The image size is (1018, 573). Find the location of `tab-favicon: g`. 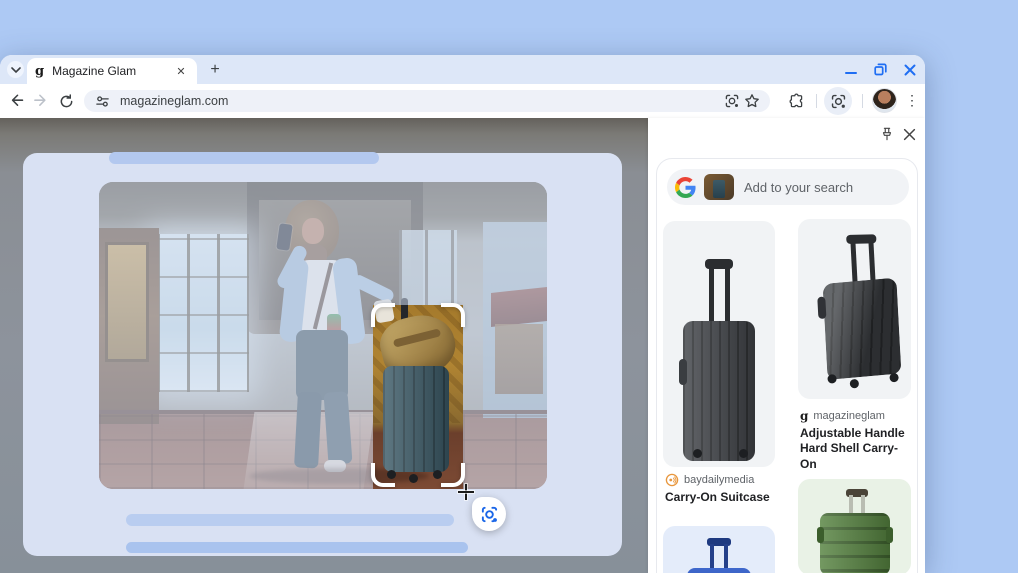

tab-favicon: g is located at coordinates (40, 71).